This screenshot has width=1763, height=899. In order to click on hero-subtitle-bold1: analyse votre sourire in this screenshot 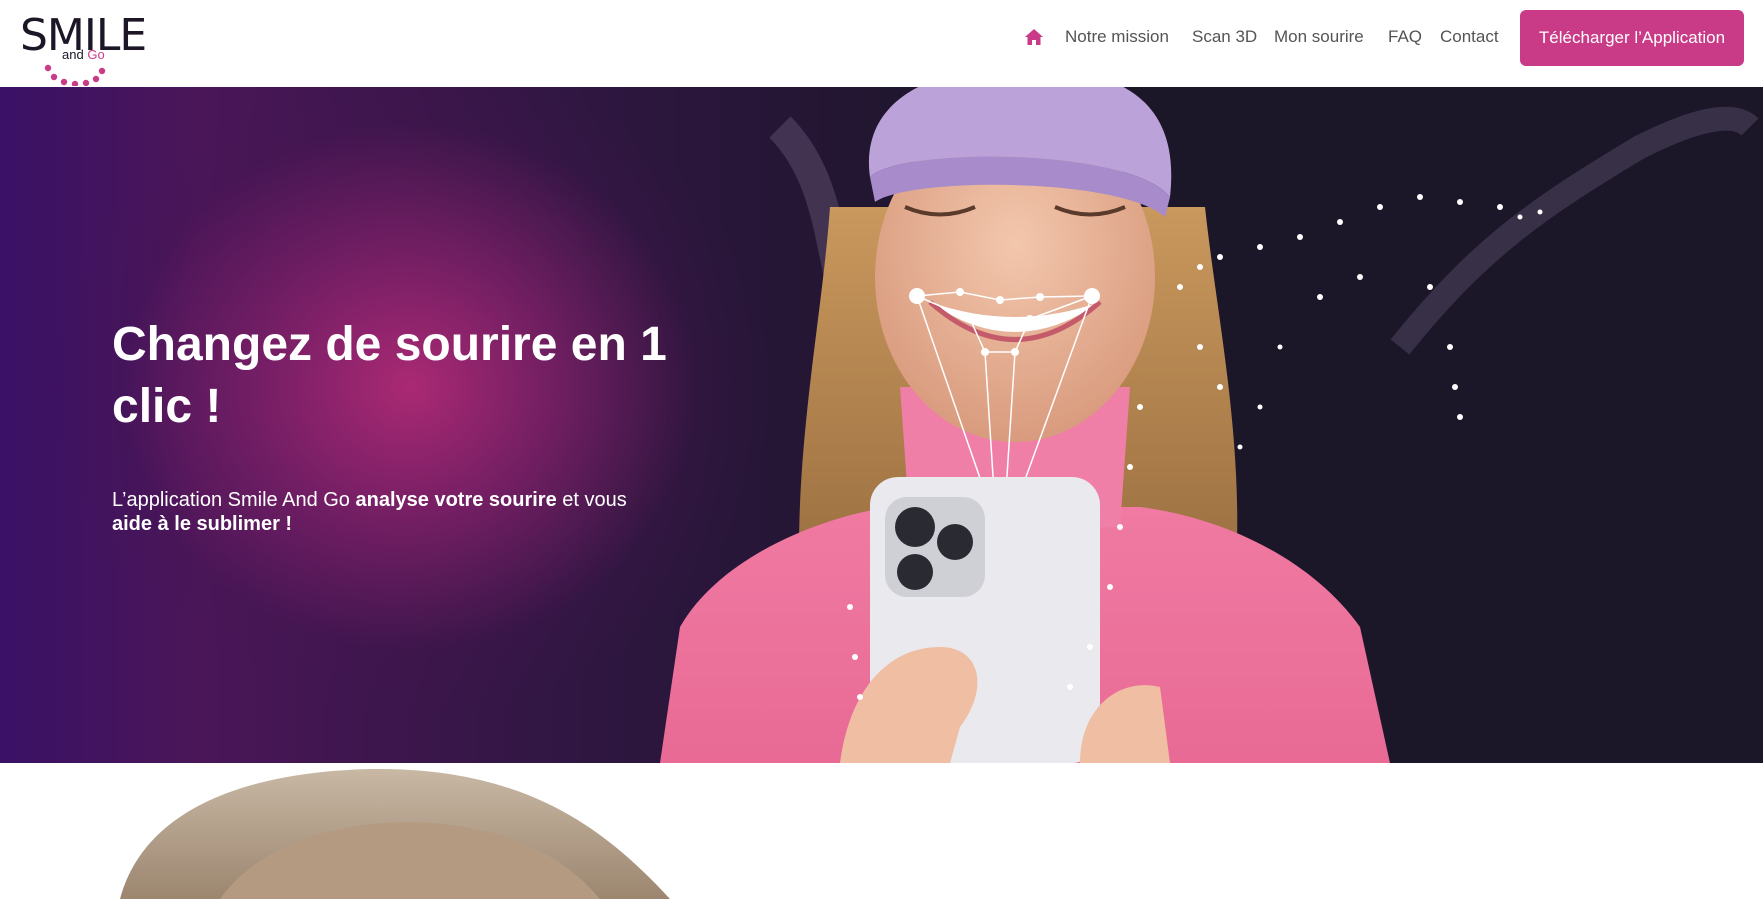, I will do `click(456, 500)`.